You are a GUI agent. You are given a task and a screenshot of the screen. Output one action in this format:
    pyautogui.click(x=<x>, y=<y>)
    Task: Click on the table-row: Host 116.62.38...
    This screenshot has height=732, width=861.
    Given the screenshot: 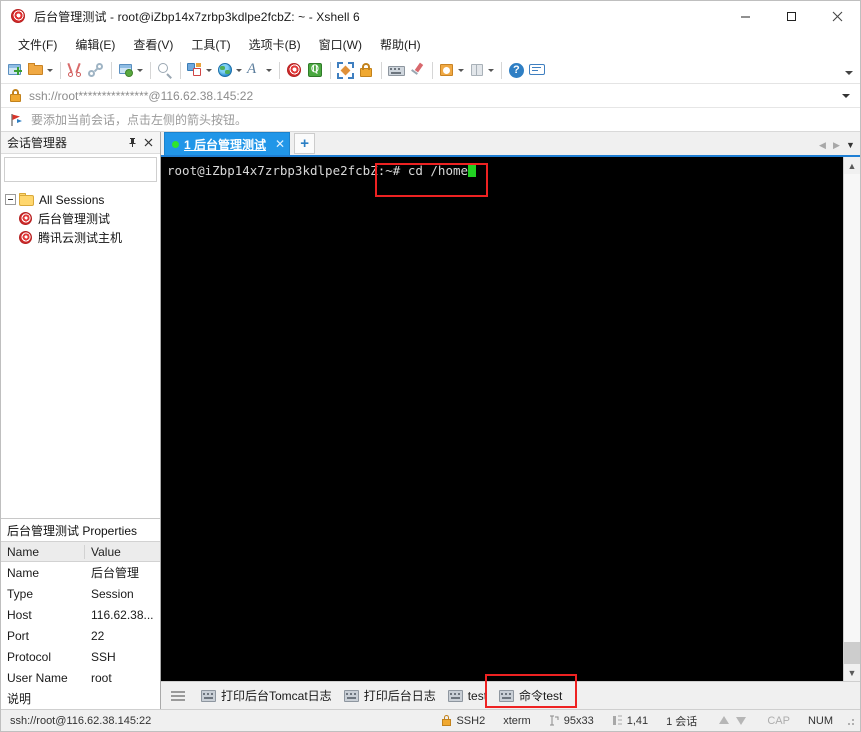 What is the action you would take?
    pyautogui.click(x=80, y=614)
    